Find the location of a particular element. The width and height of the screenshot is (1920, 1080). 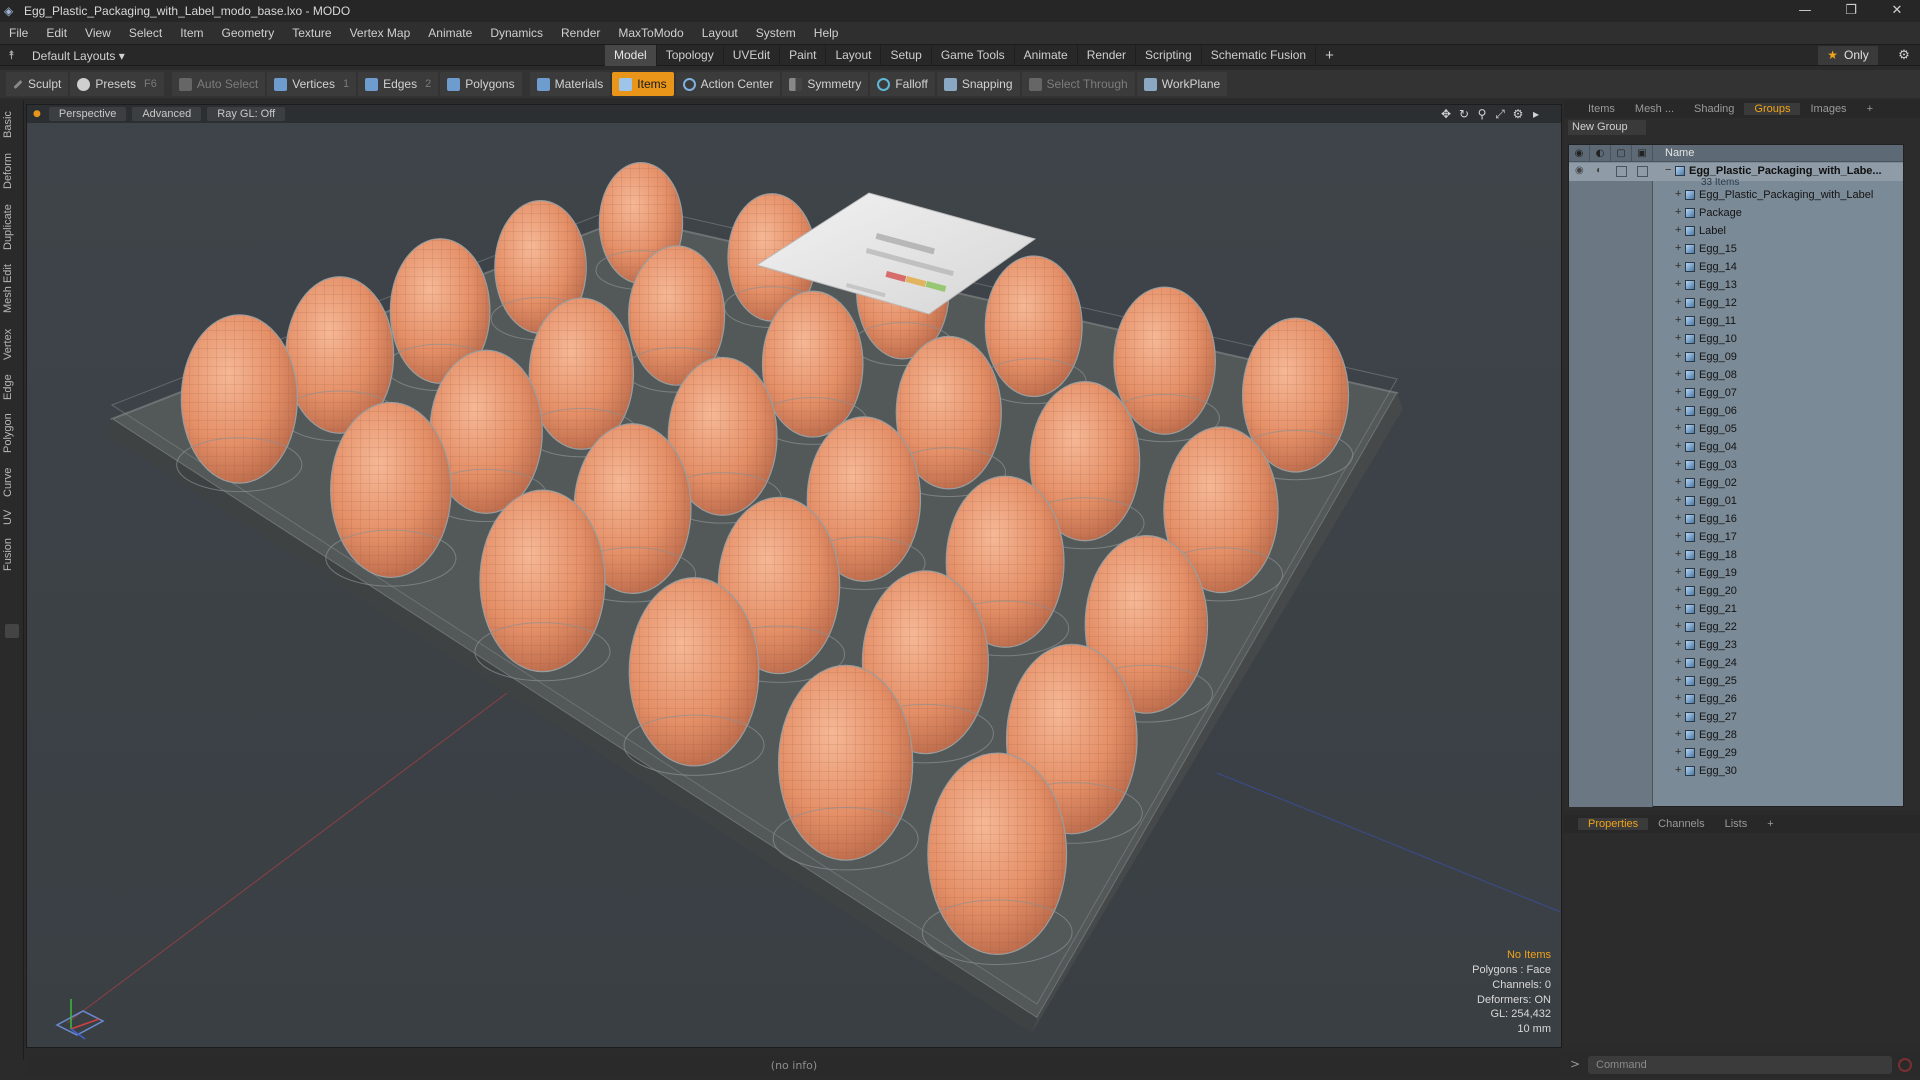

select-column-icon: ▣ is located at coordinates (1642, 153).